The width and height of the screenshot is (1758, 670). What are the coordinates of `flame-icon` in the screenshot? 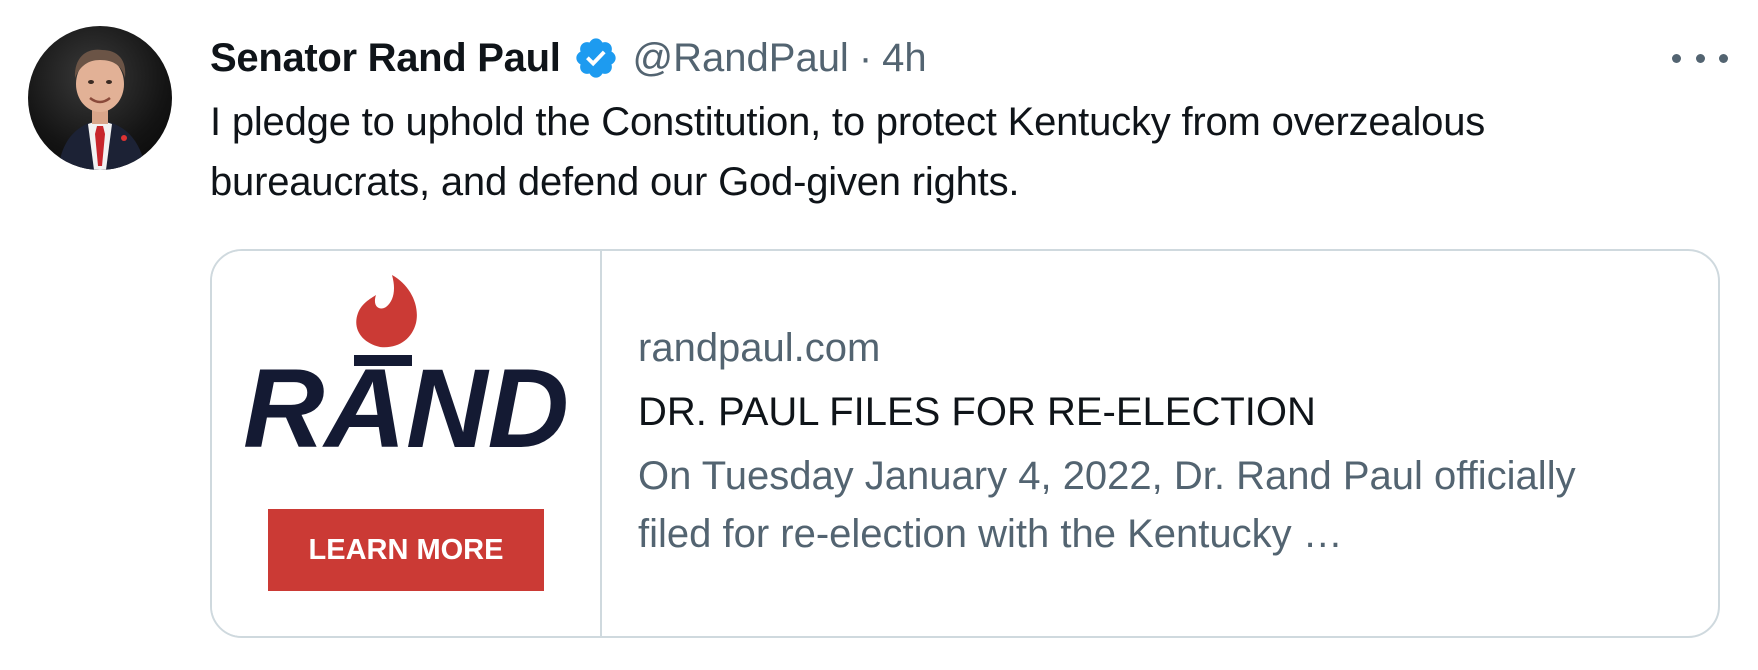 It's located at (386, 311).